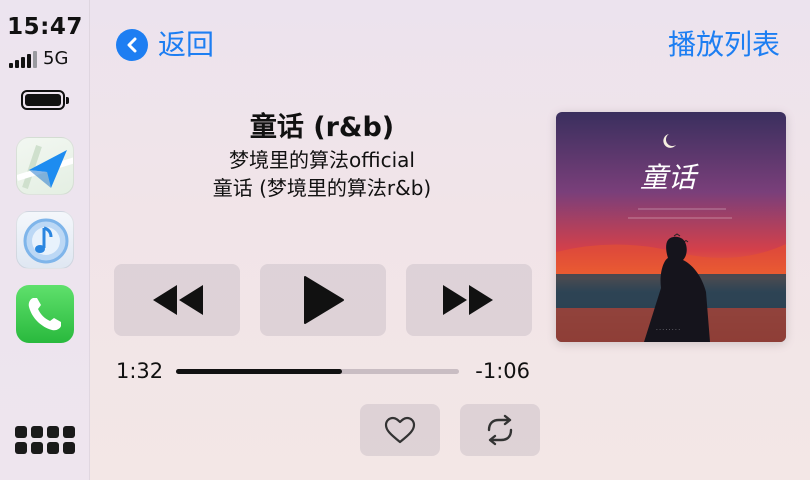 This screenshot has width=810, height=480. I want to click on play-icon, so click(324, 300).